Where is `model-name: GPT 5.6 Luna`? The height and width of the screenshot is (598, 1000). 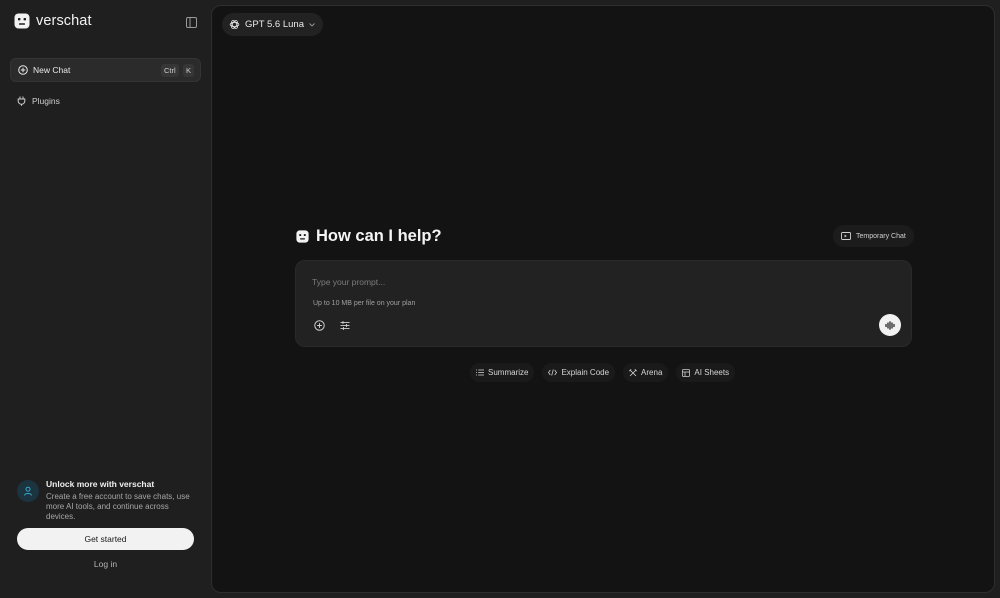 model-name: GPT 5.6 Luna is located at coordinates (274, 24).